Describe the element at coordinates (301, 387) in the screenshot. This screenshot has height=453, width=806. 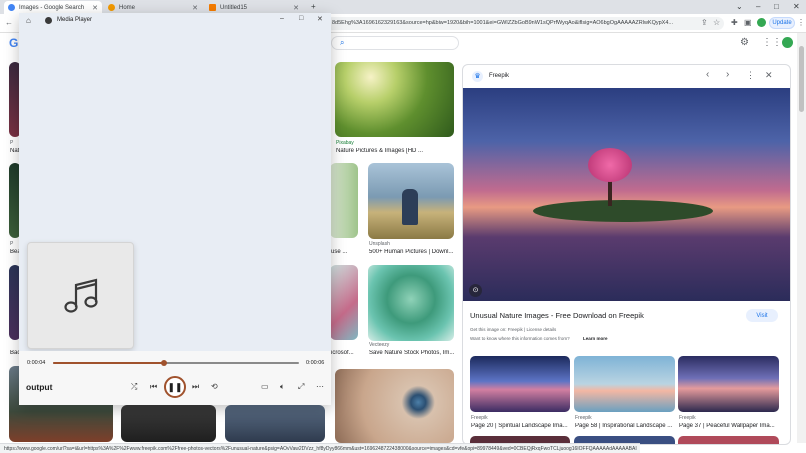
I see `fullscreen-icon: ⤢` at that location.